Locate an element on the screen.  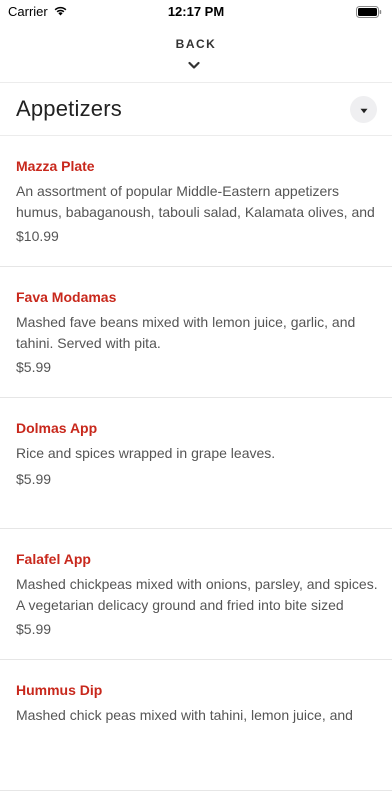
status-time: 12:17 PM is located at coordinates (196, 11).